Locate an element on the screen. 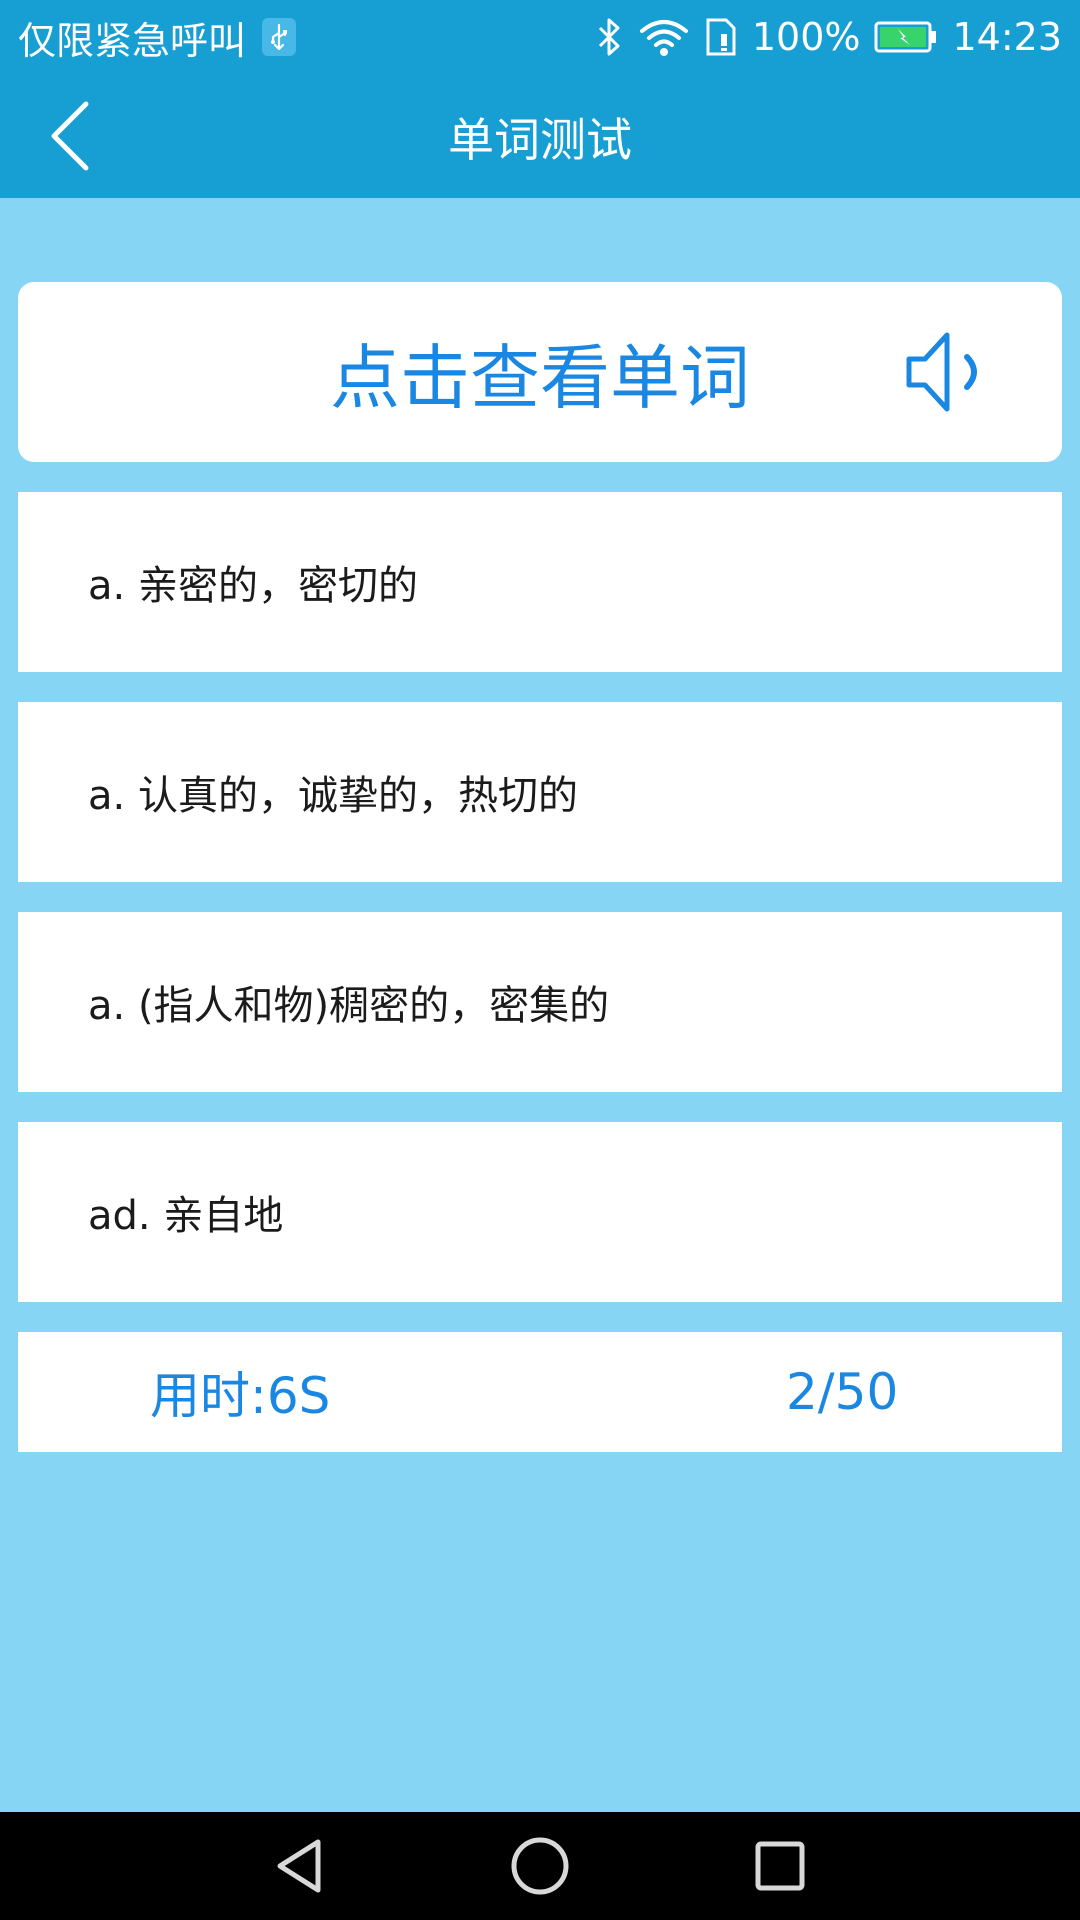 This screenshot has width=1080, height=1920. back-button is located at coordinates (70, 136).